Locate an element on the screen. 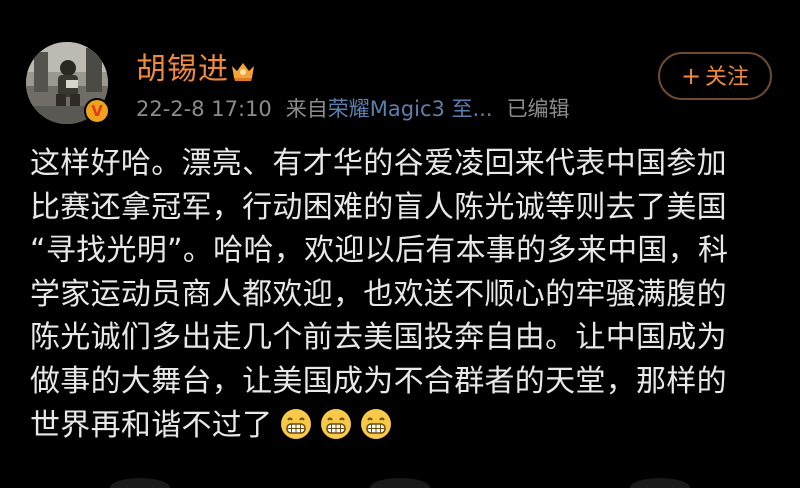 The width and height of the screenshot is (800, 488). content-line: 陈光诚们多出走几个前去美国投奔自由。让中国成为 is located at coordinates (378, 338).